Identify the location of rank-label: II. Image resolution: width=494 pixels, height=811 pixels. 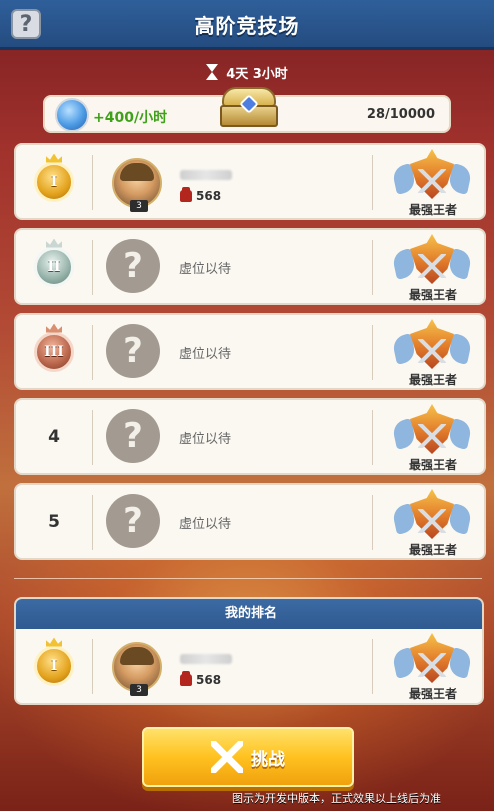
(54, 266).